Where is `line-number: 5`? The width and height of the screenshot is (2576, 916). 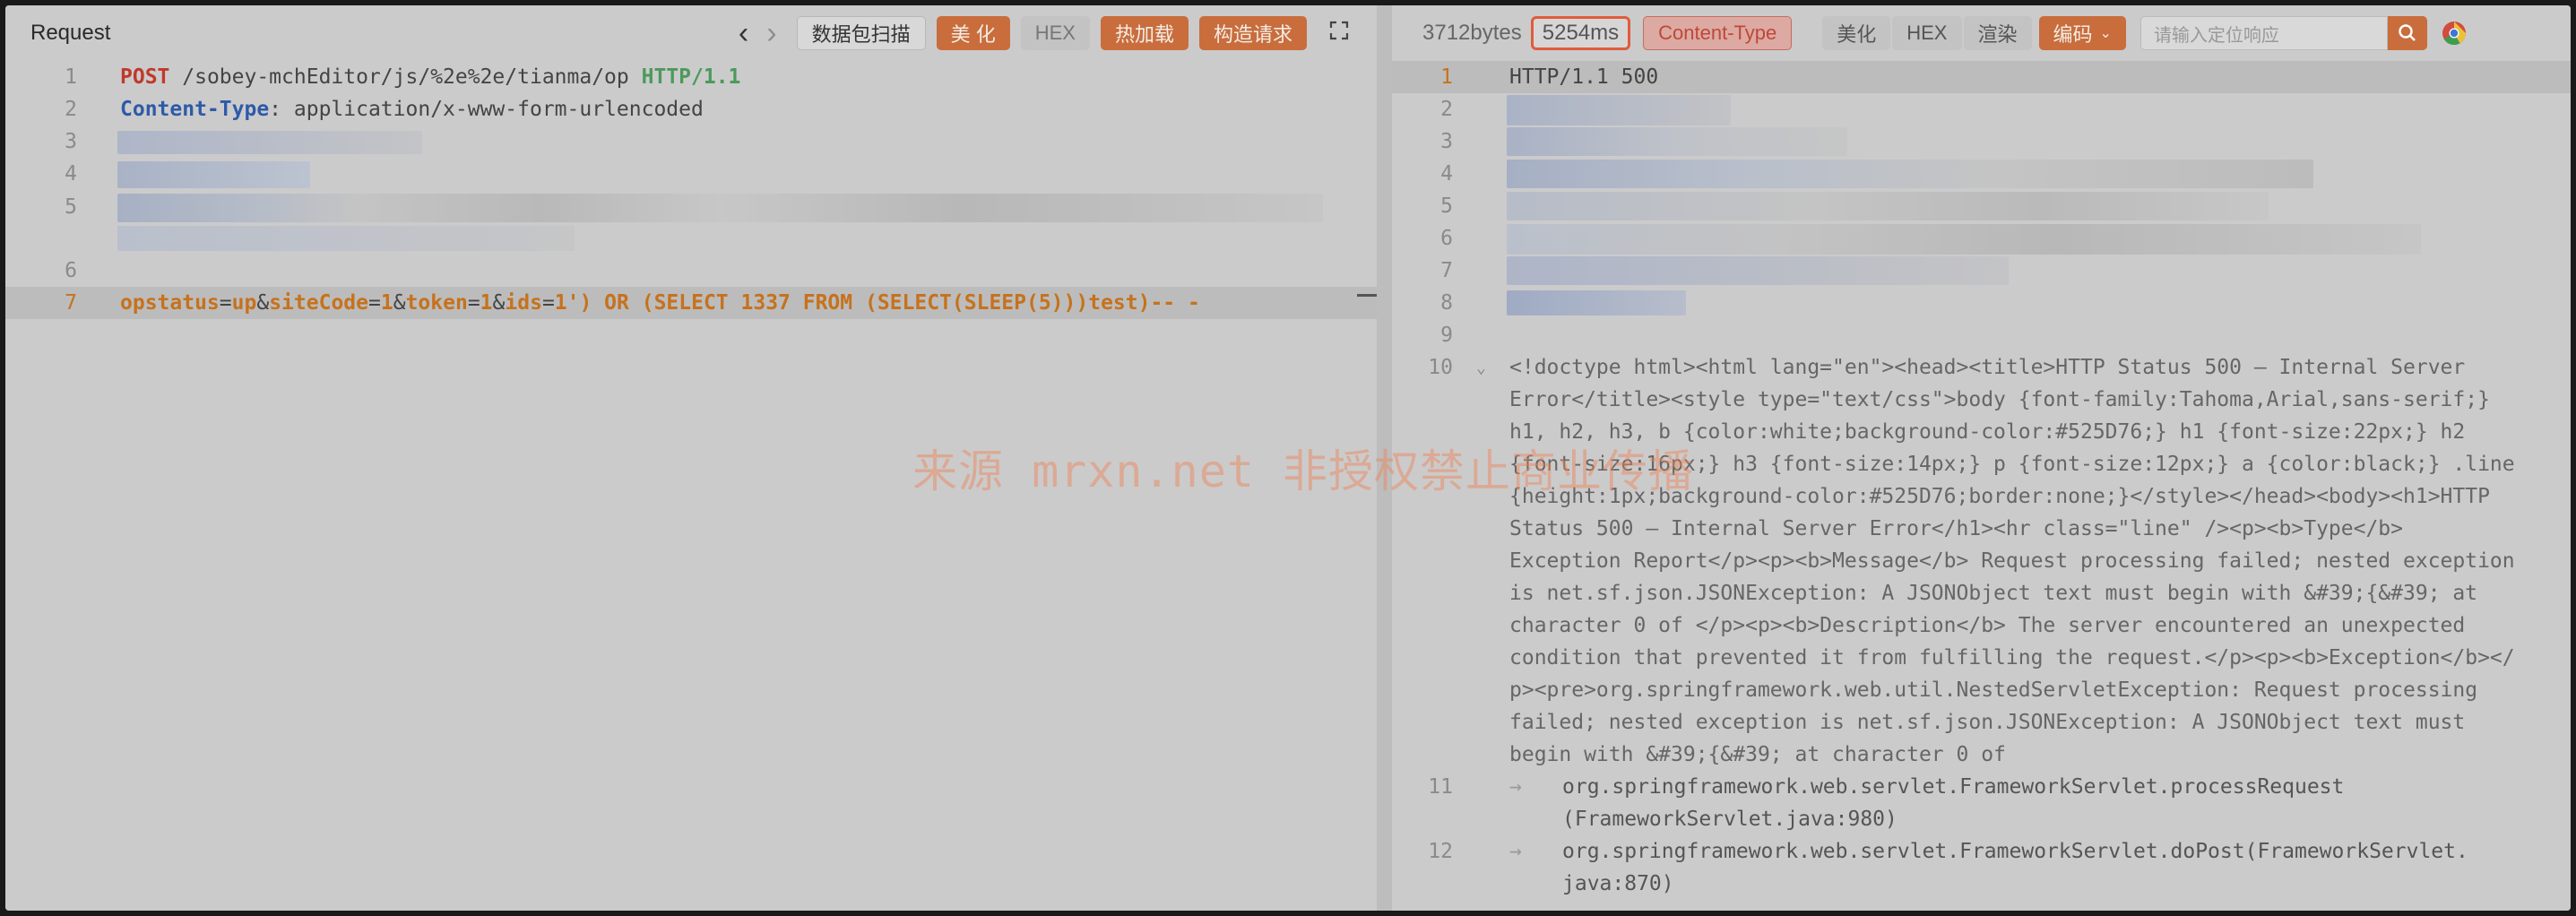 line-number: 5 is located at coordinates (71, 207).